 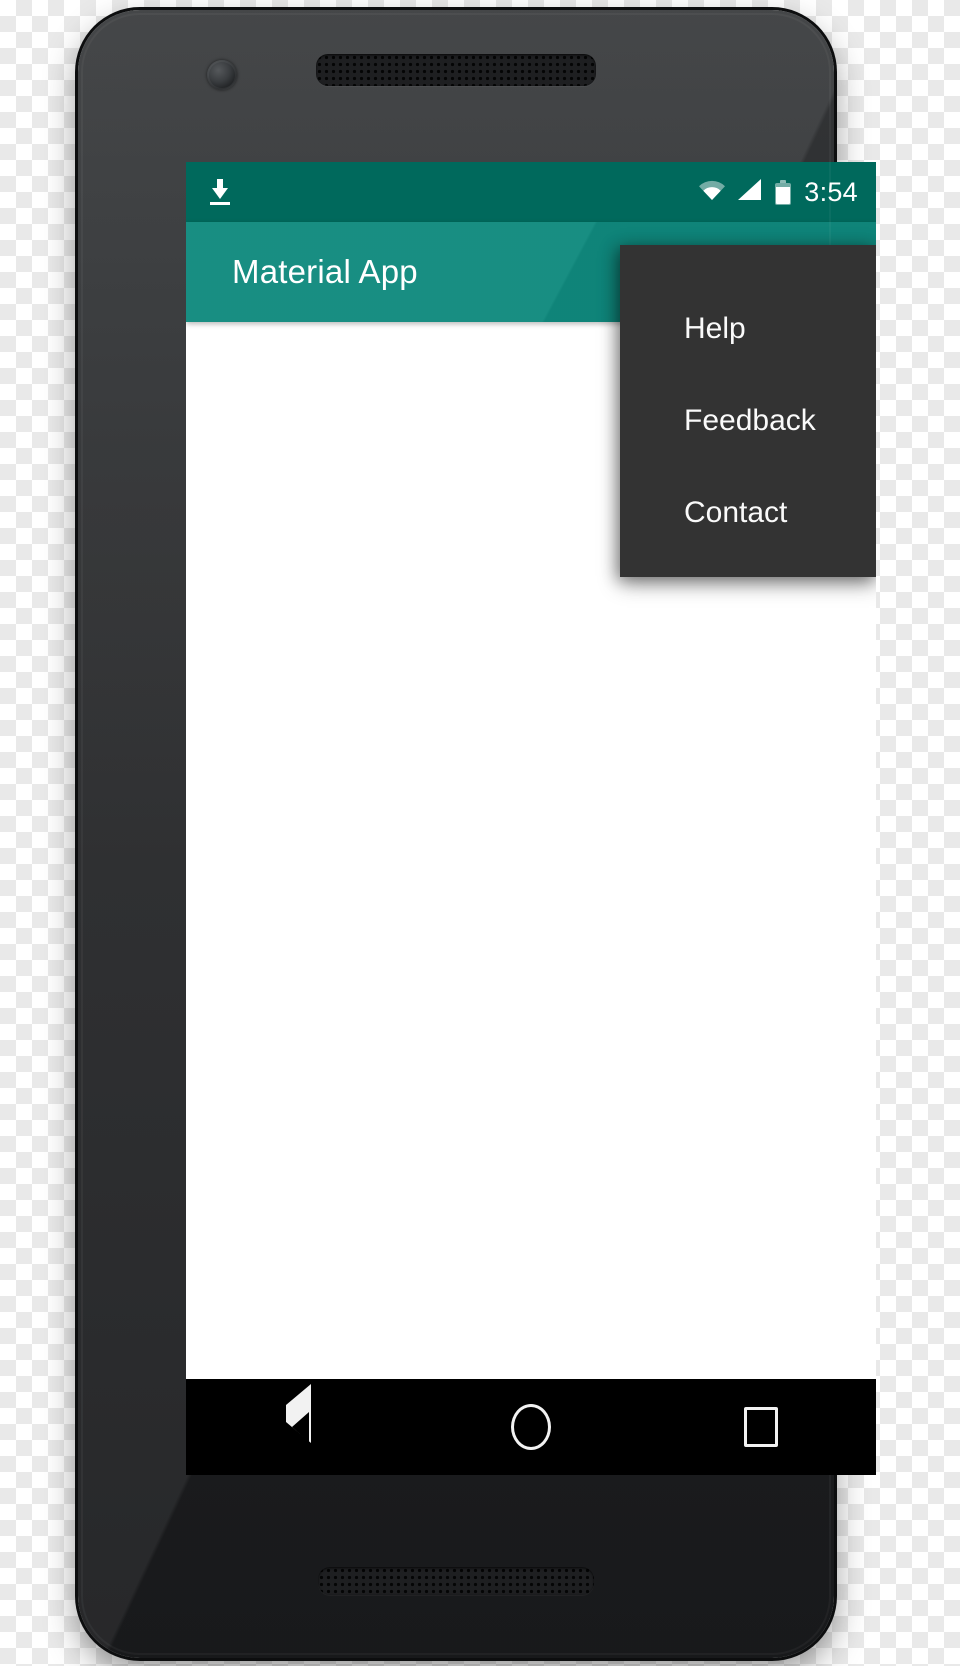 I want to click on status-bar-right-icons: 3:54, so click(x=778, y=191).